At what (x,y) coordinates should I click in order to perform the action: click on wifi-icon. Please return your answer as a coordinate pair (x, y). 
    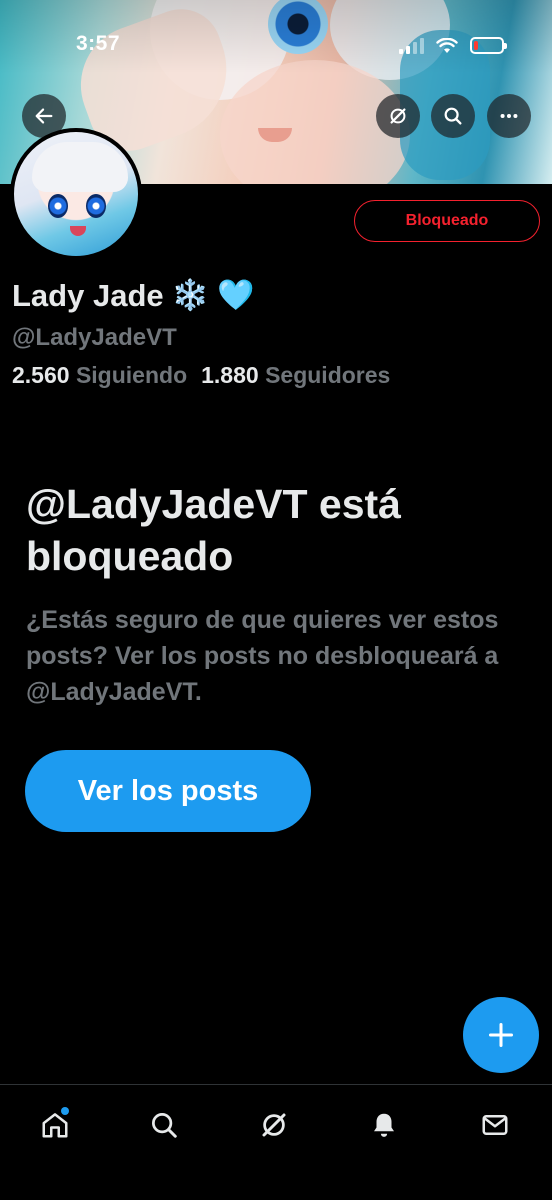
    Looking at the image, I should click on (447, 45).